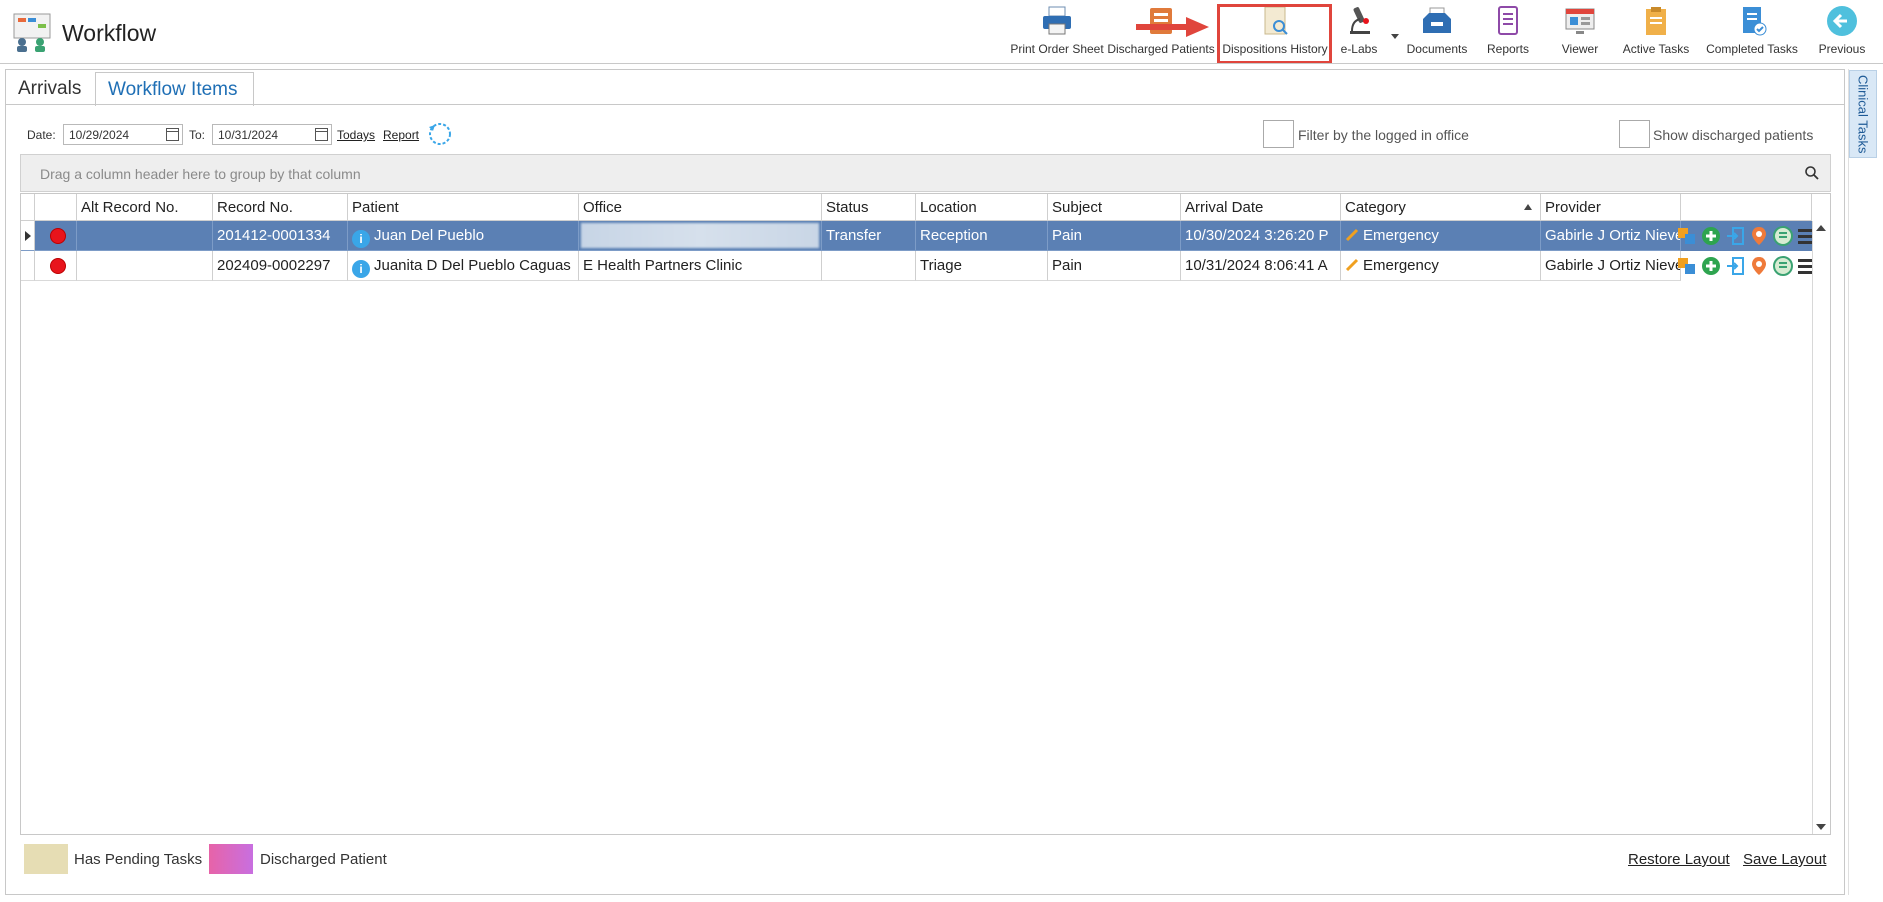  Describe the element at coordinates (1395, 33) in the screenshot. I see `e-labs-dropdown-icon` at that location.